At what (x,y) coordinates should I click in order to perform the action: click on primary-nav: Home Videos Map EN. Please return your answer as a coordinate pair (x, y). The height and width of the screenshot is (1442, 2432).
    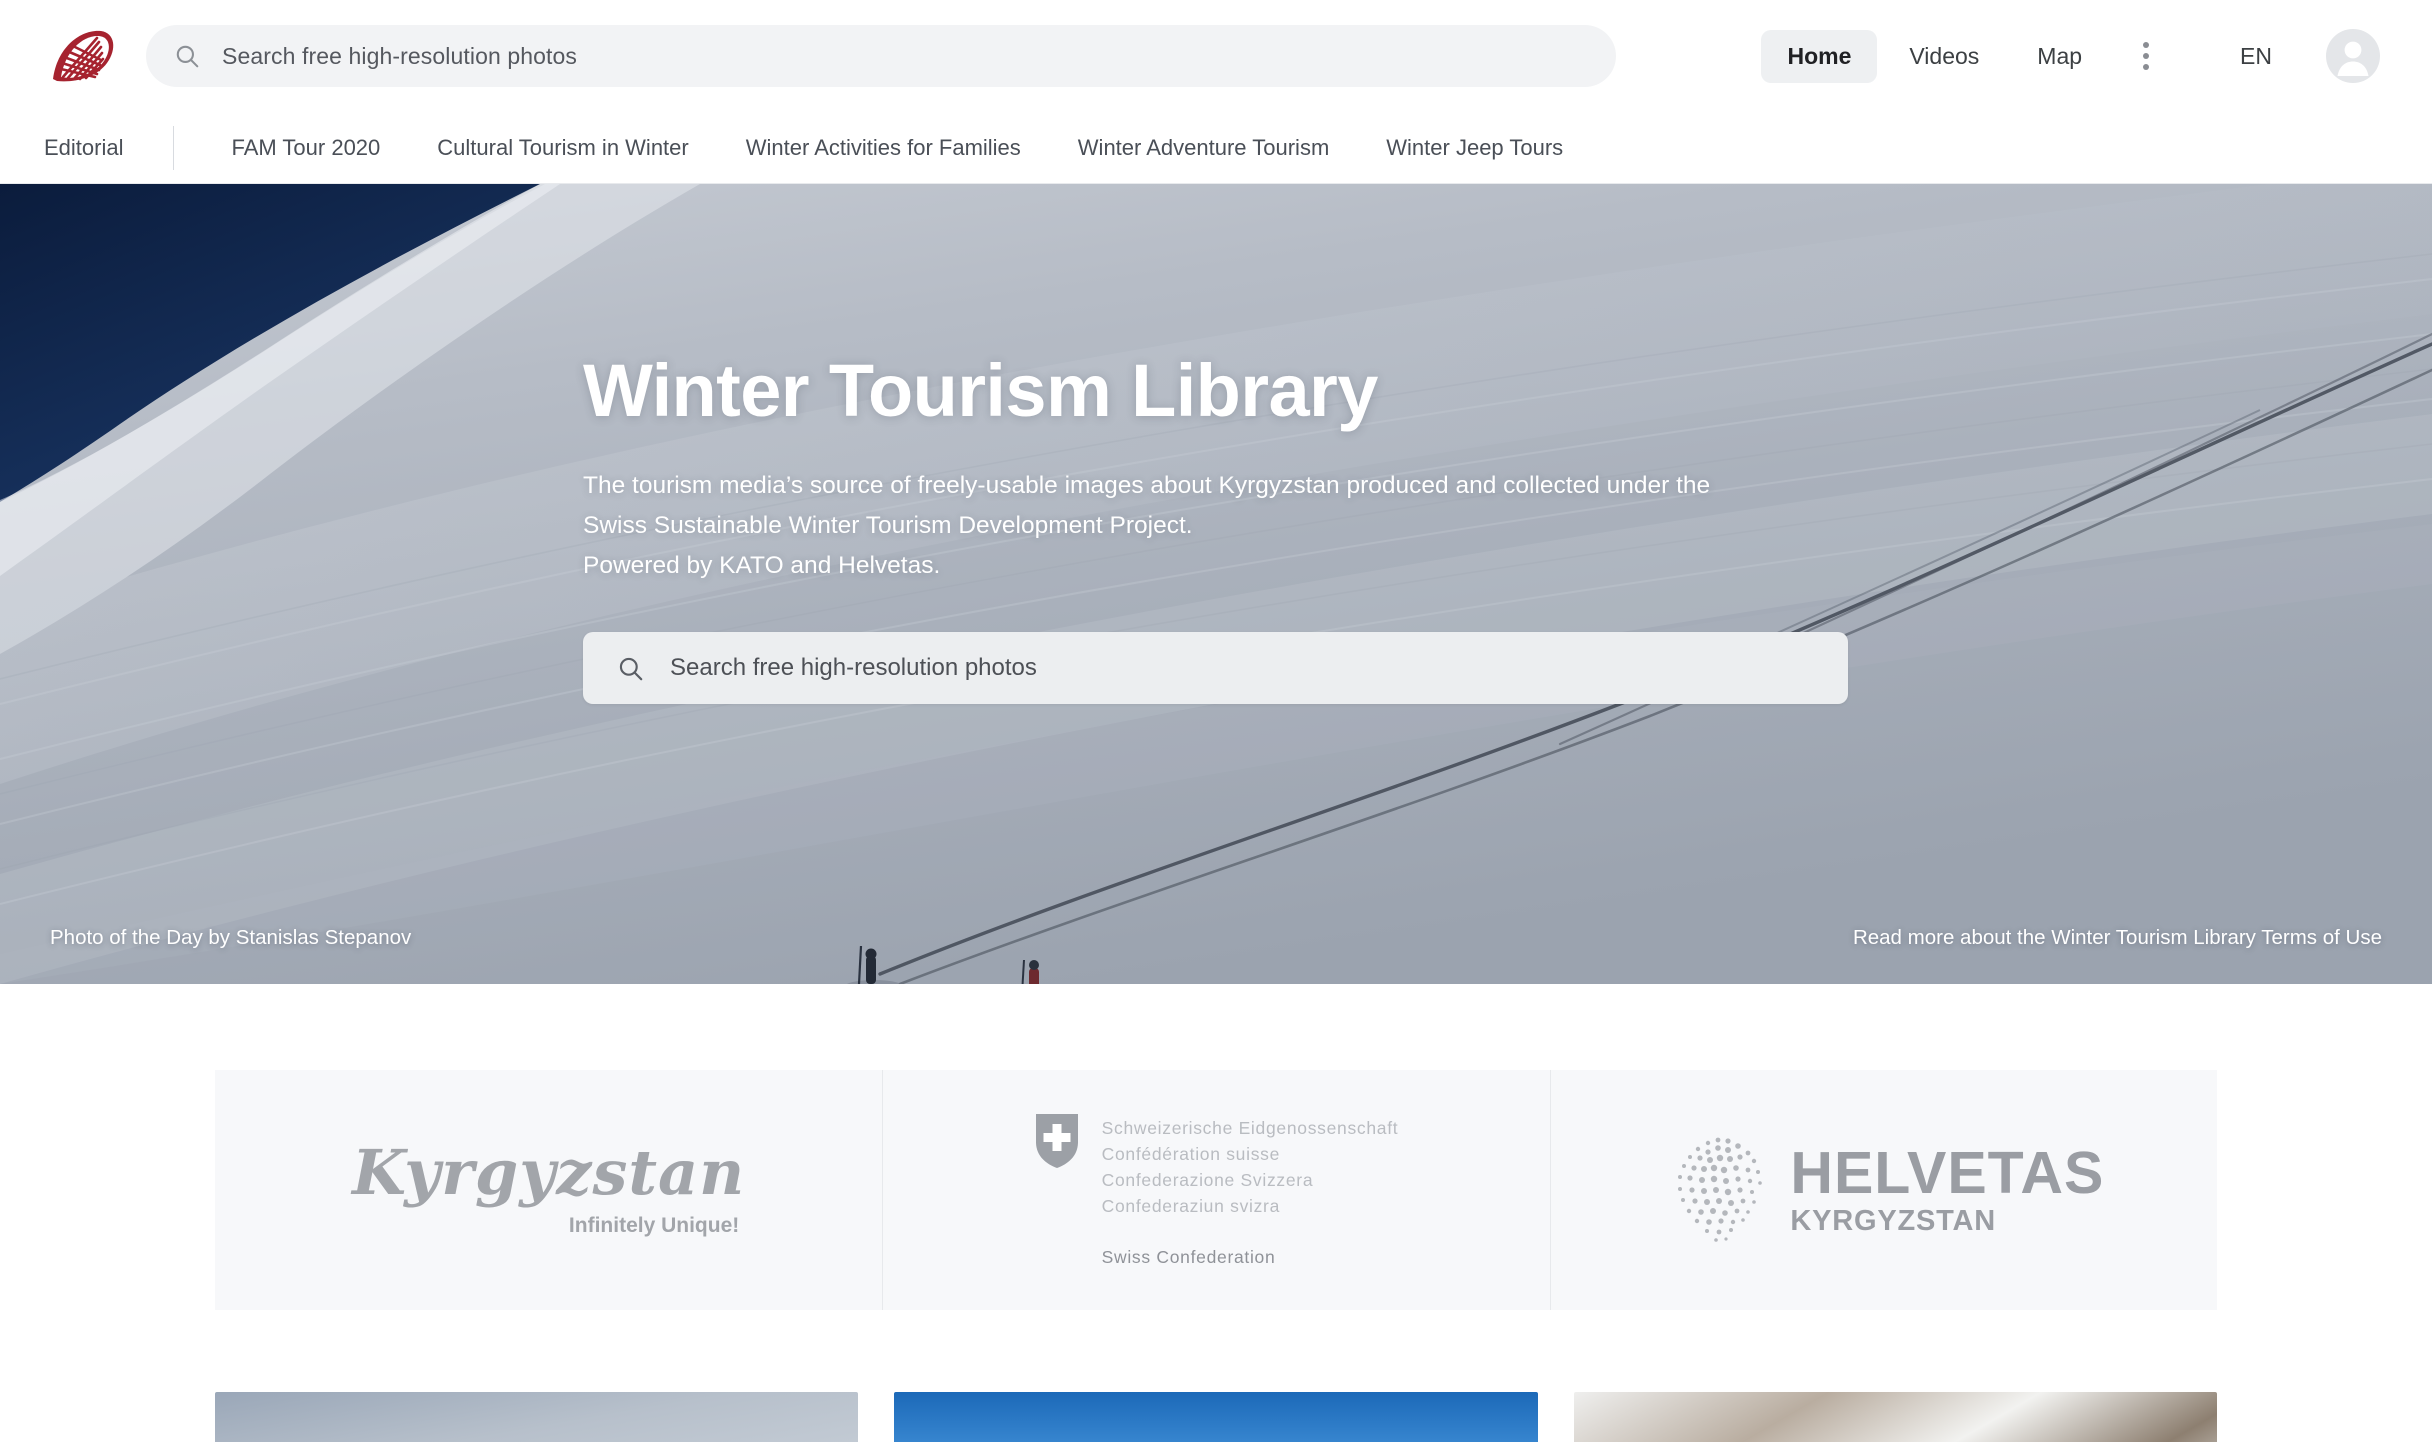
    Looking at the image, I should click on (2070, 56).